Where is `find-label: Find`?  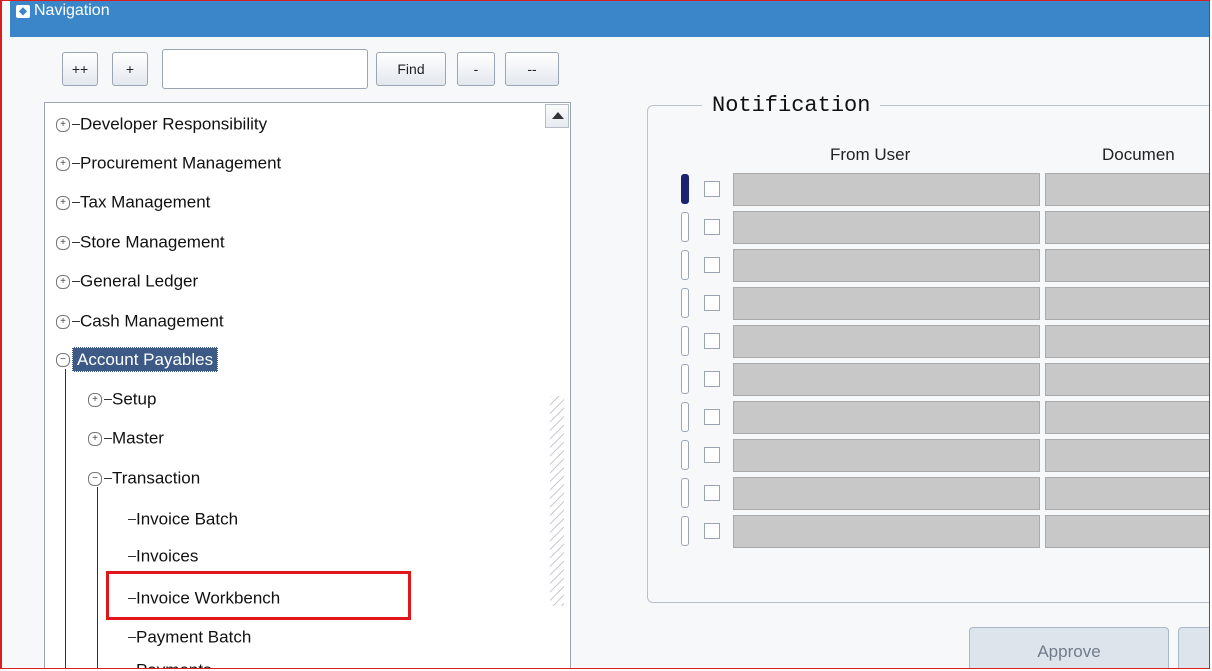 find-label: Find is located at coordinates (411, 69).